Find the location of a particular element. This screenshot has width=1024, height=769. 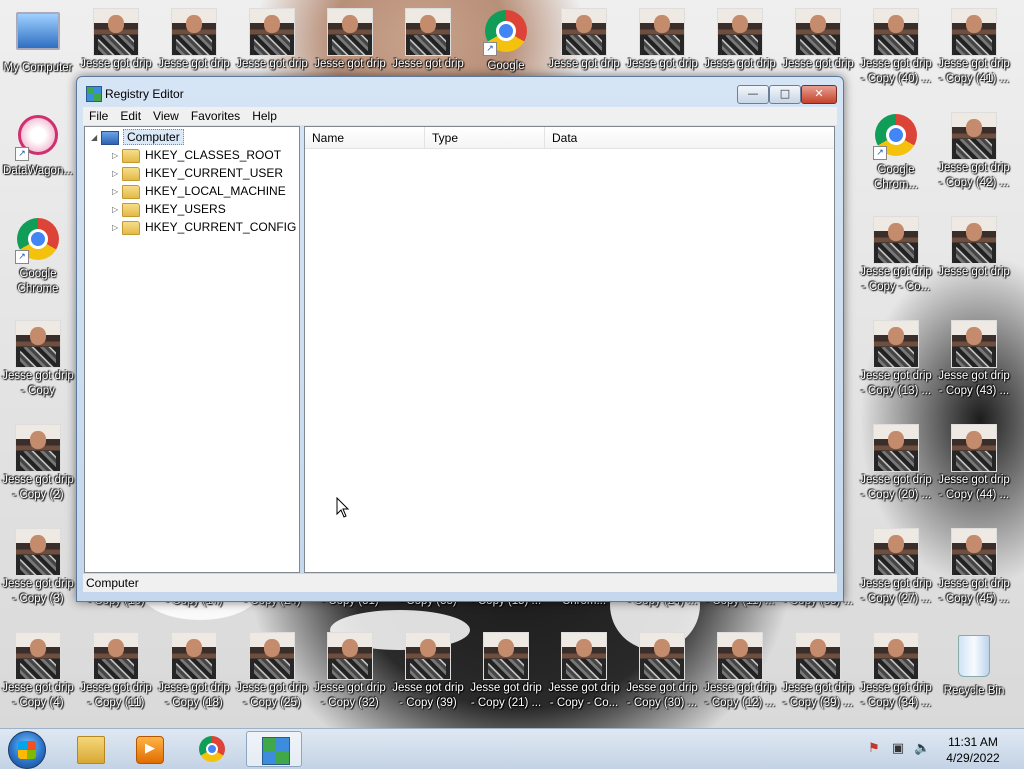

desktop-icon: Jesse got drip - Copy (4) is located at coordinates (38, 671).